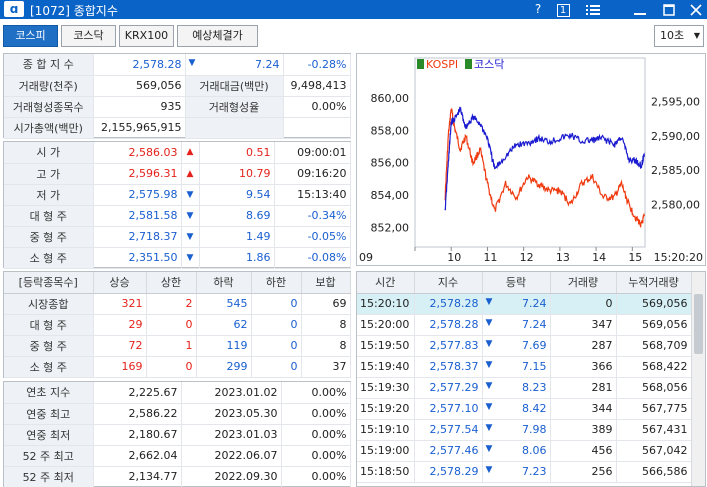 The image size is (707, 487). I want to click on tick-row: 15:19:40 2,578.37 ▼ 7.15 366 568,422, so click(524, 367).